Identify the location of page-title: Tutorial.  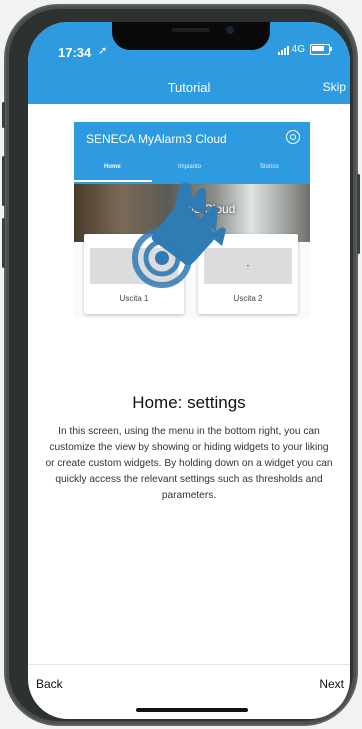
(189, 87).